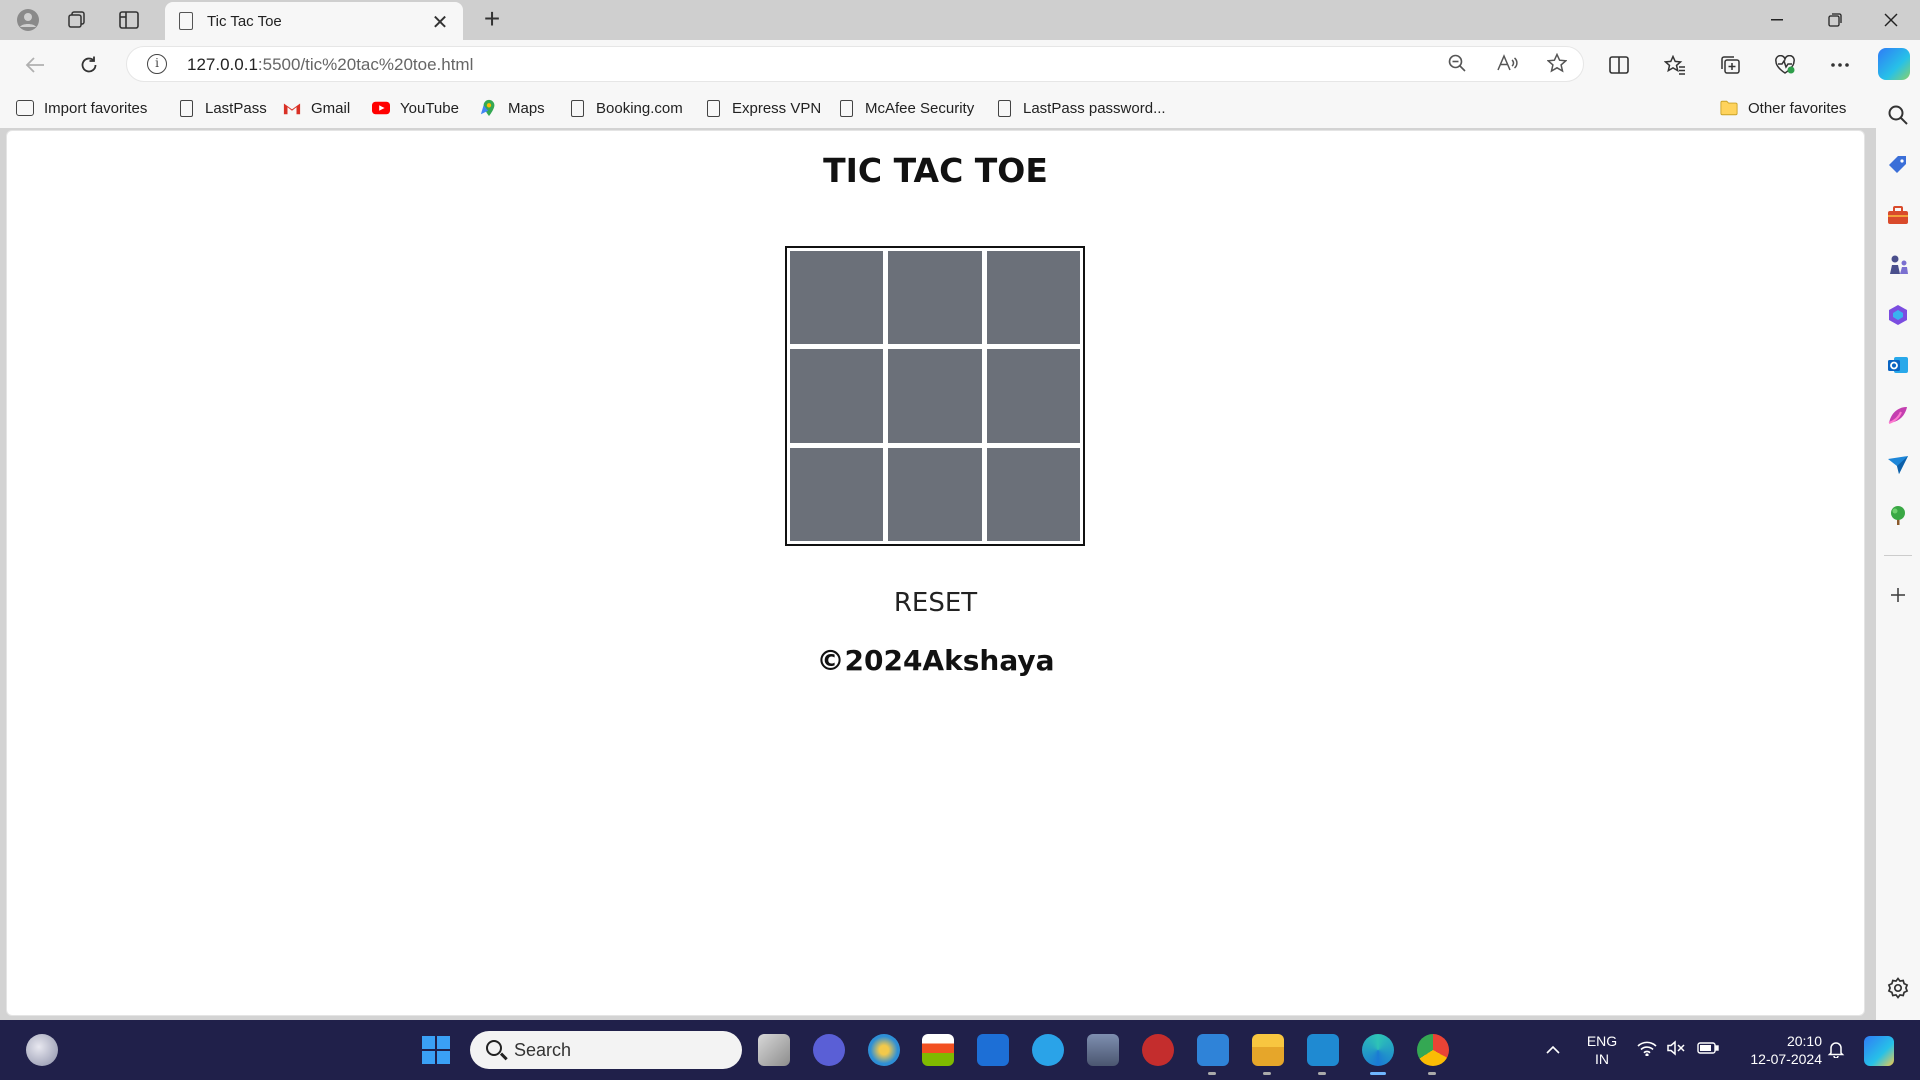 This screenshot has width=1920, height=1080. What do you see at coordinates (1835, 20) in the screenshot?
I see `restore-button` at bounding box center [1835, 20].